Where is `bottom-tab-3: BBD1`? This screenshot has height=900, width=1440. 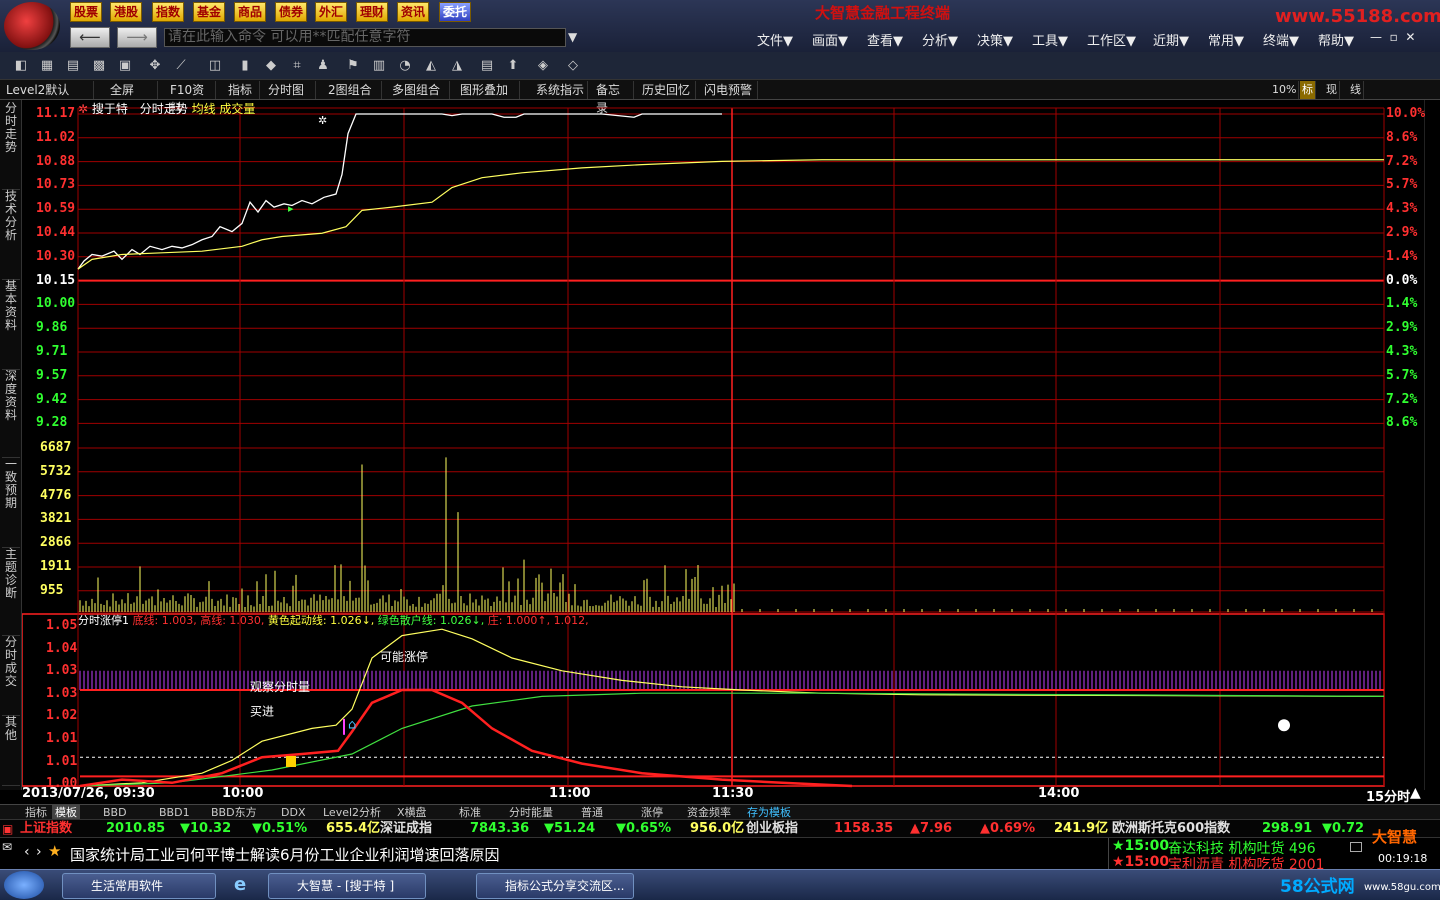
bottom-tab-3: BBD1 is located at coordinates (174, 812).